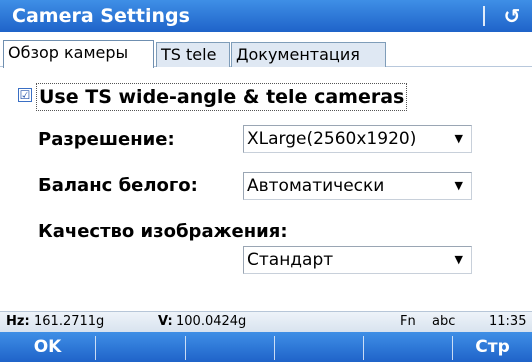 The height and width of the screenshot is (362, 532). Describe the element at coordinates (25, 95) in the screenshot. I see `use-ts-cameras-checkbox: ☑` at that location.